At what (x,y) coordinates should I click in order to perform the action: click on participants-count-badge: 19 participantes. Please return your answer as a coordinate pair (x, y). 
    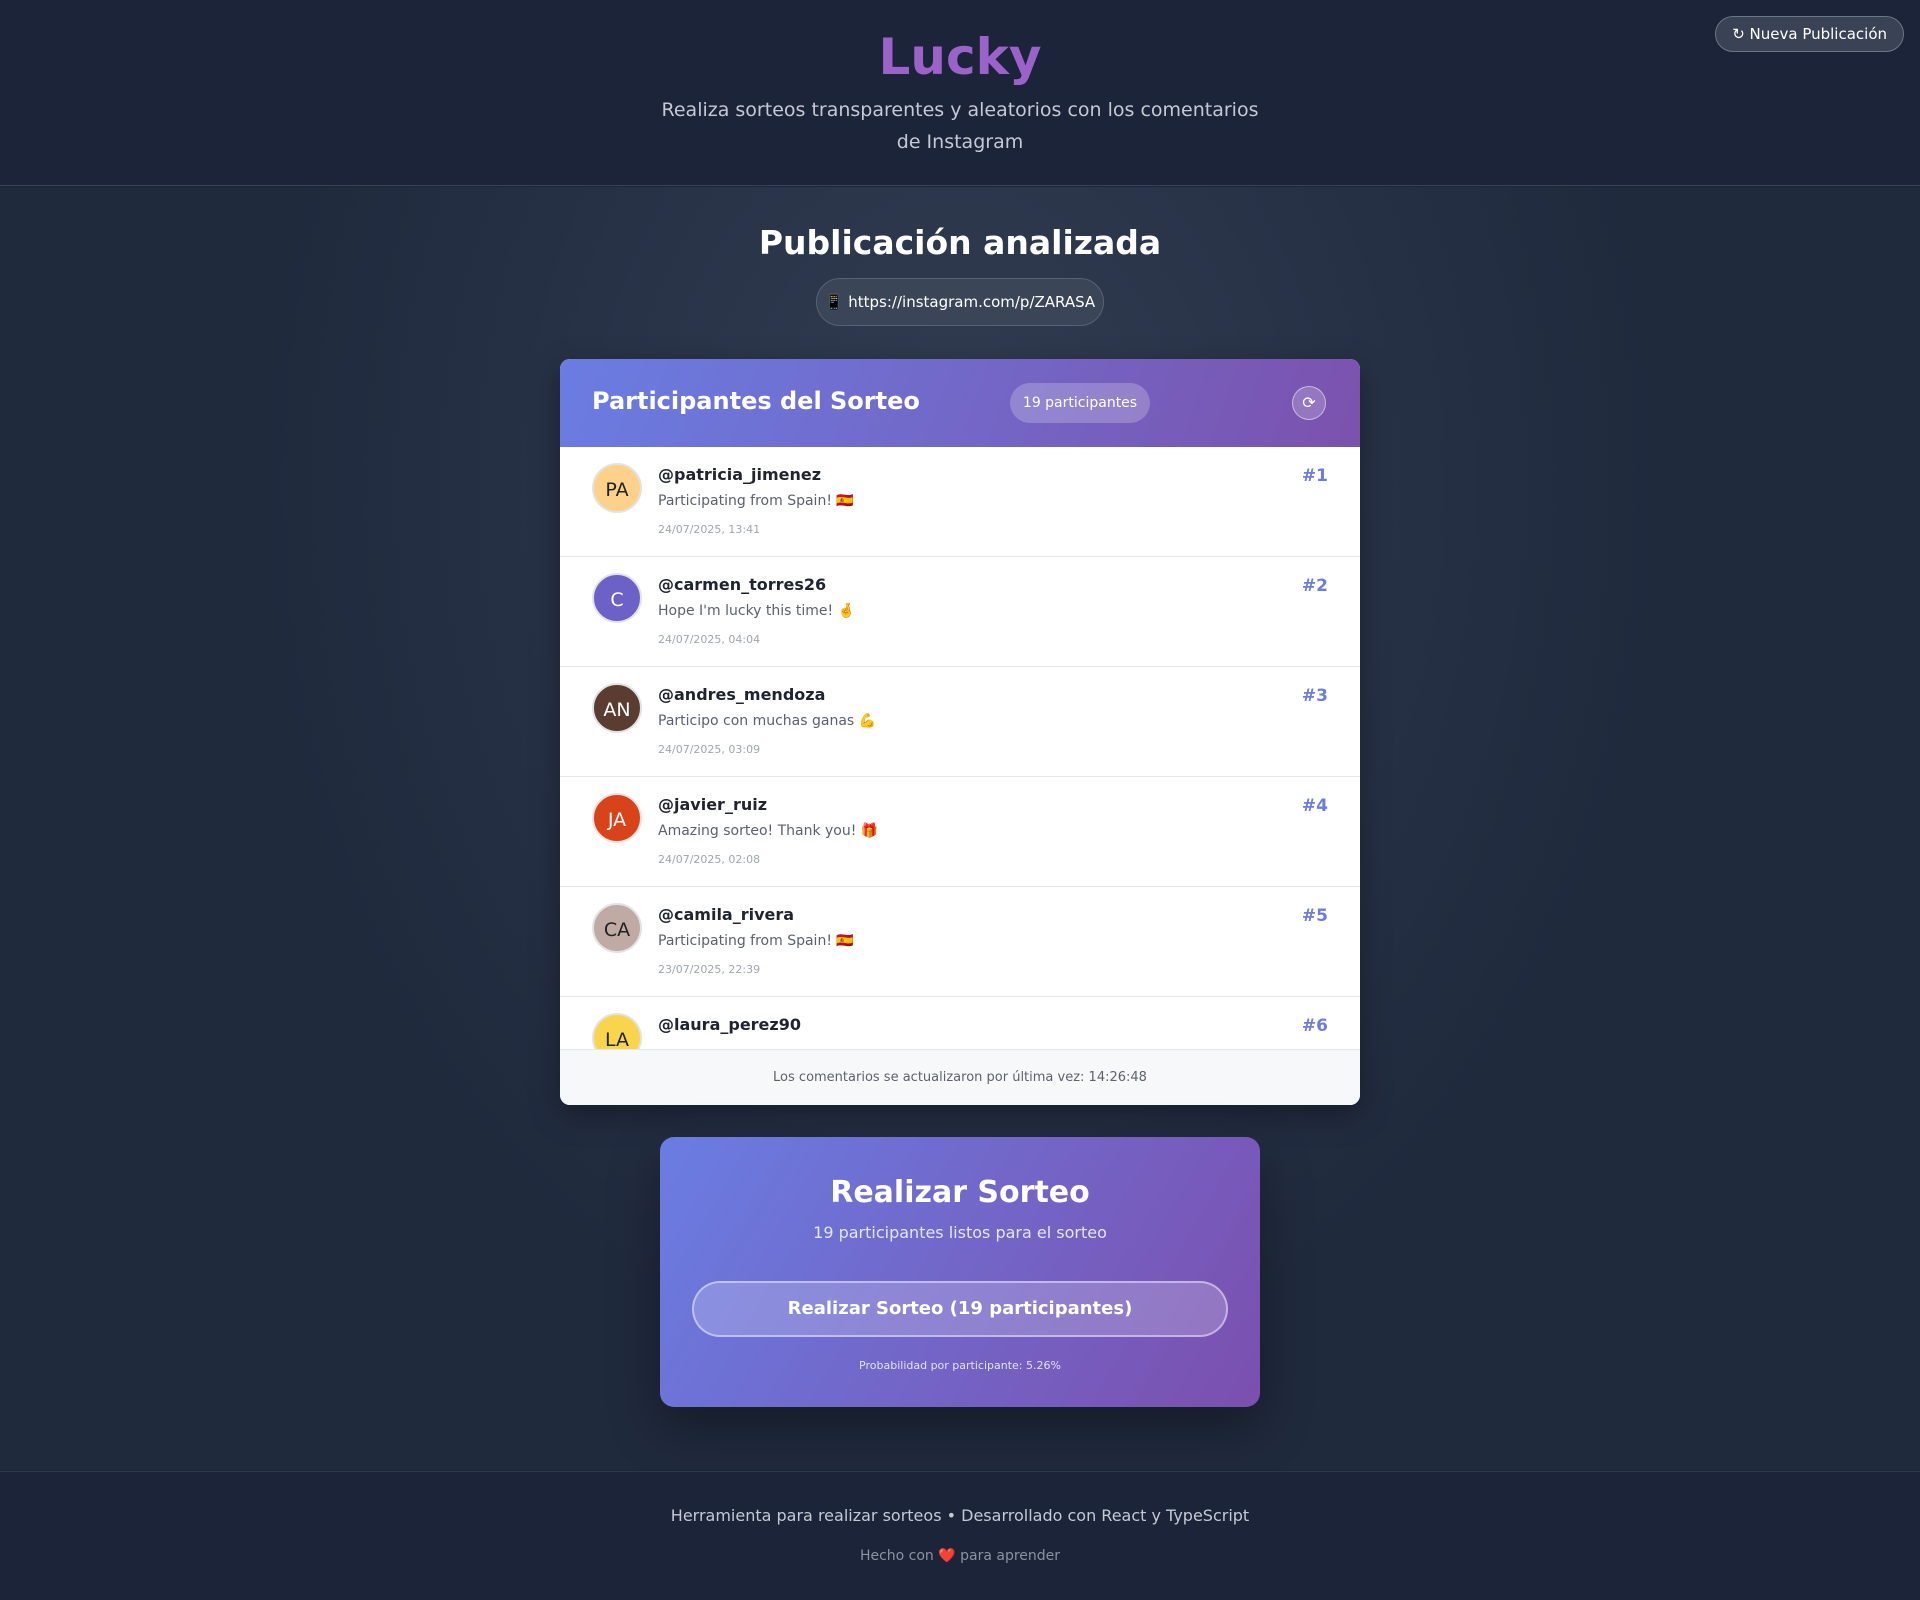
    Looking at the image, I should click on (1080, 403).